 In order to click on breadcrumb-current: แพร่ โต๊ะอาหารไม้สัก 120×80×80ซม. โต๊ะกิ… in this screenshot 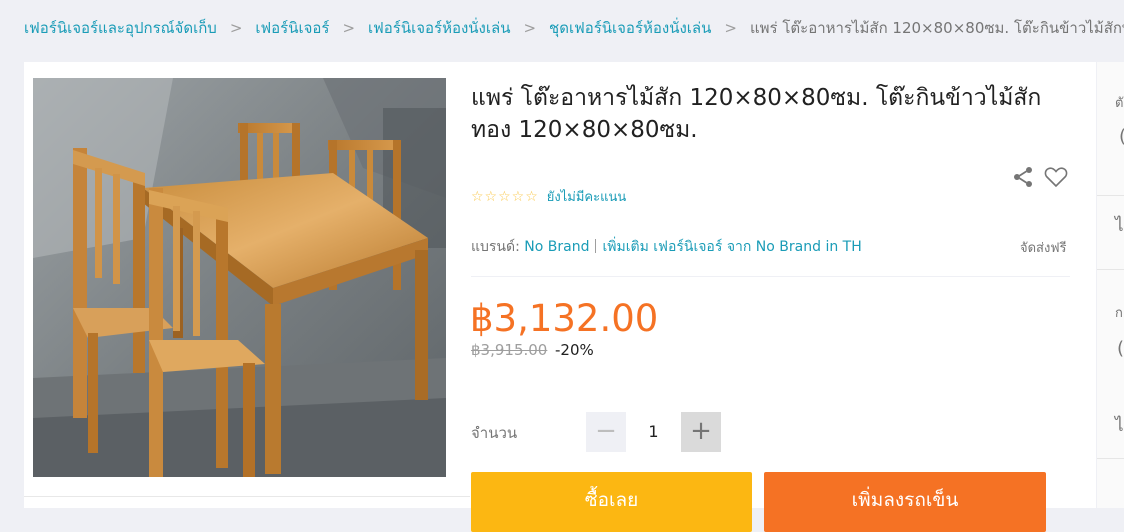, I will do `click(936, 28)`.